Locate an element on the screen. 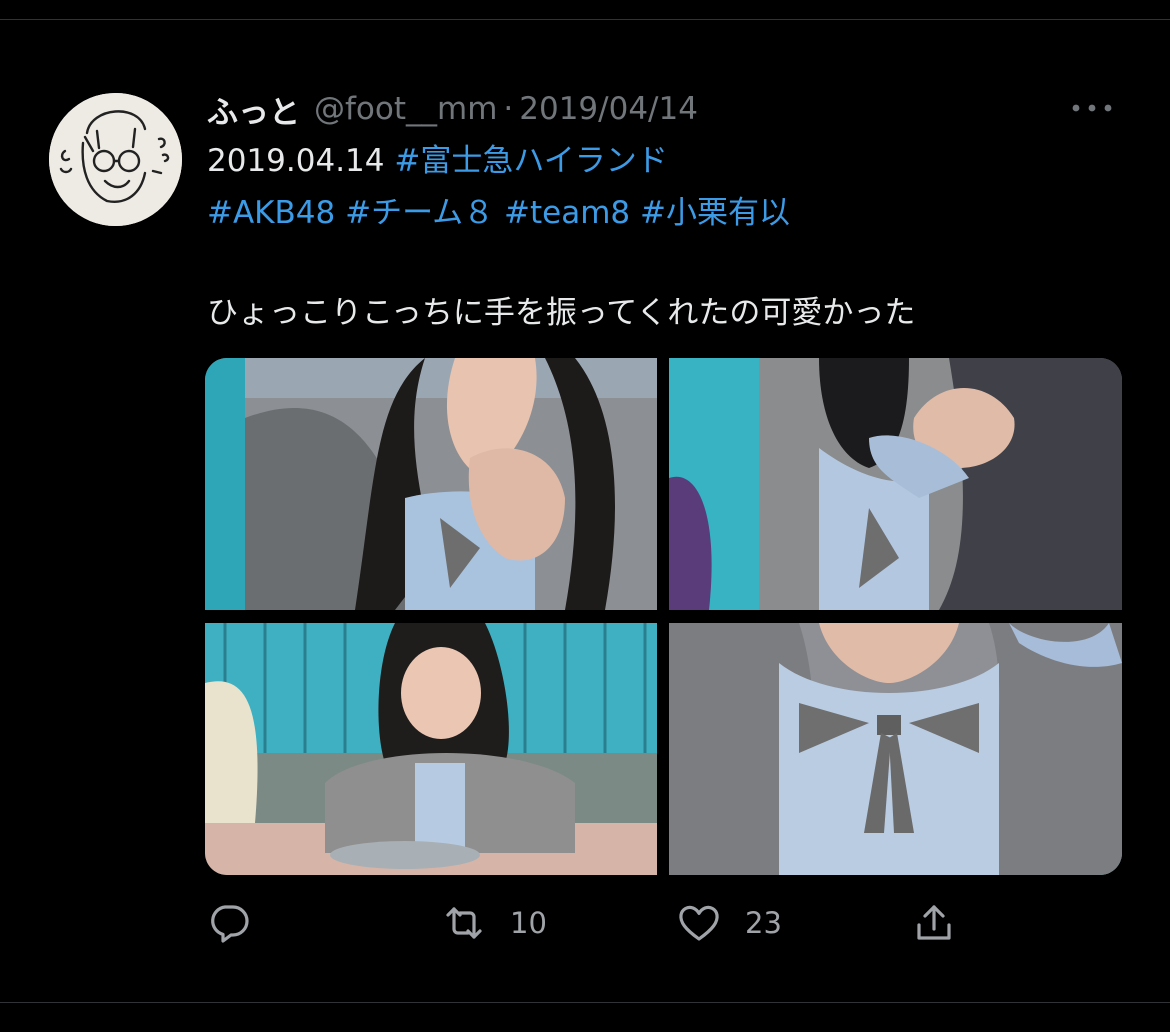 The width and height of the screenshot is (1170, 1032). heart-icon is located at coordinates (699, 923).